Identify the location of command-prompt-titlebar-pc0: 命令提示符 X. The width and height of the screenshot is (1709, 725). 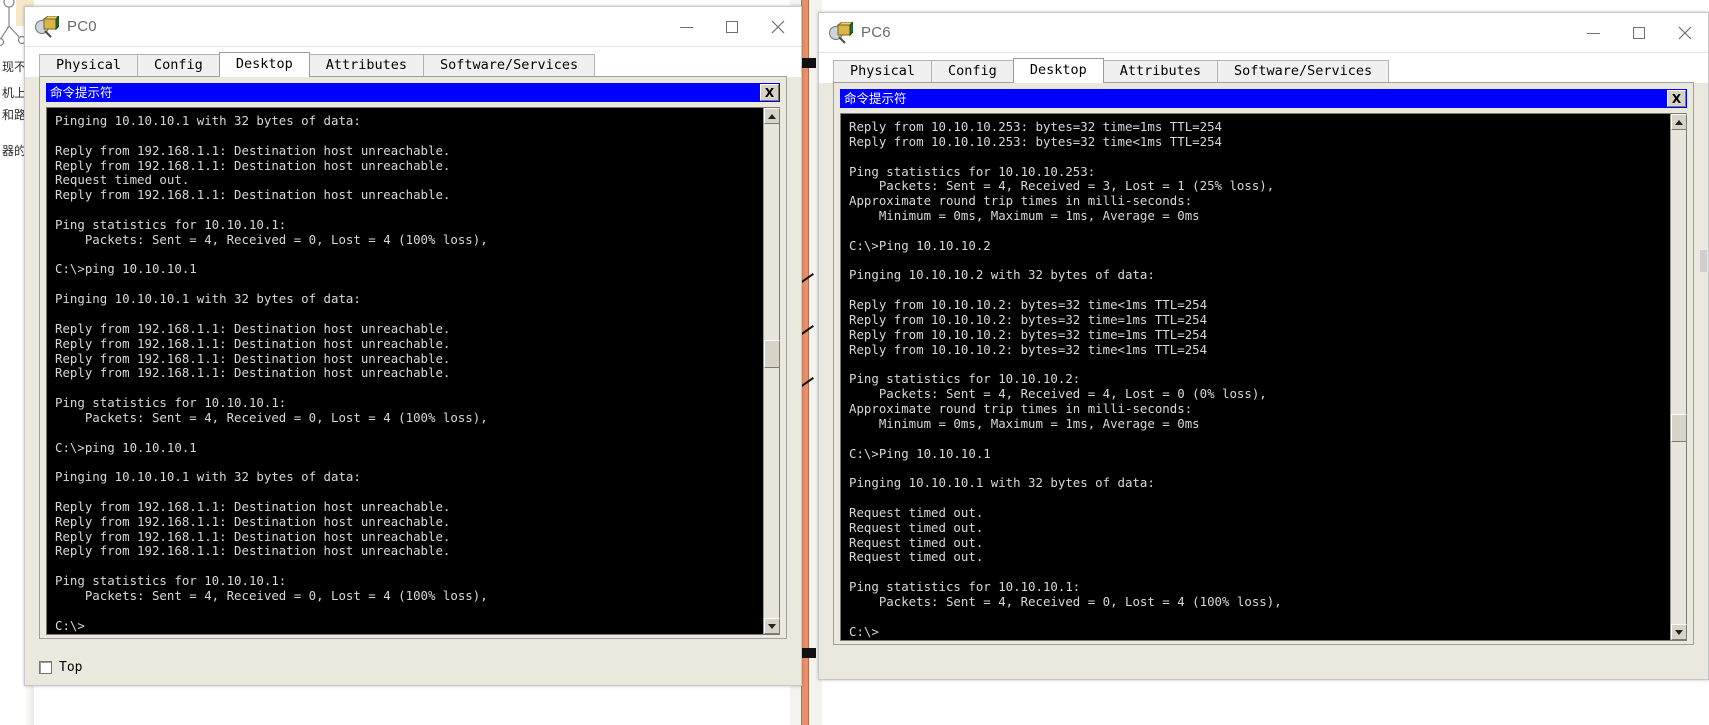
(413, 92).